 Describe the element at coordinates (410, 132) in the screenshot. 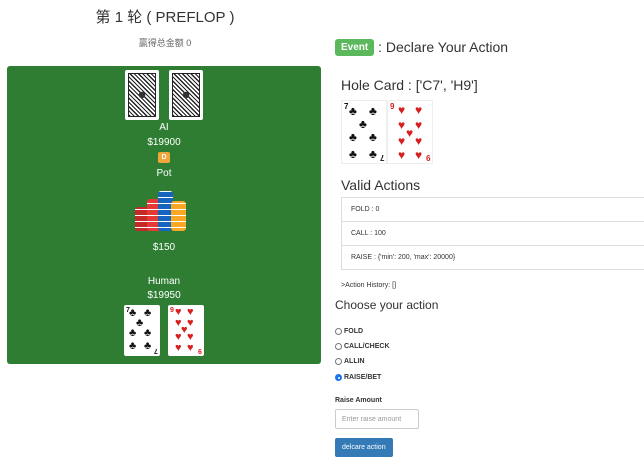

I see `hole-card-2: 9 9 ♥ ♥ ♥ ♥ ♥ ♥ ♥ ♥ ♥` at that location.